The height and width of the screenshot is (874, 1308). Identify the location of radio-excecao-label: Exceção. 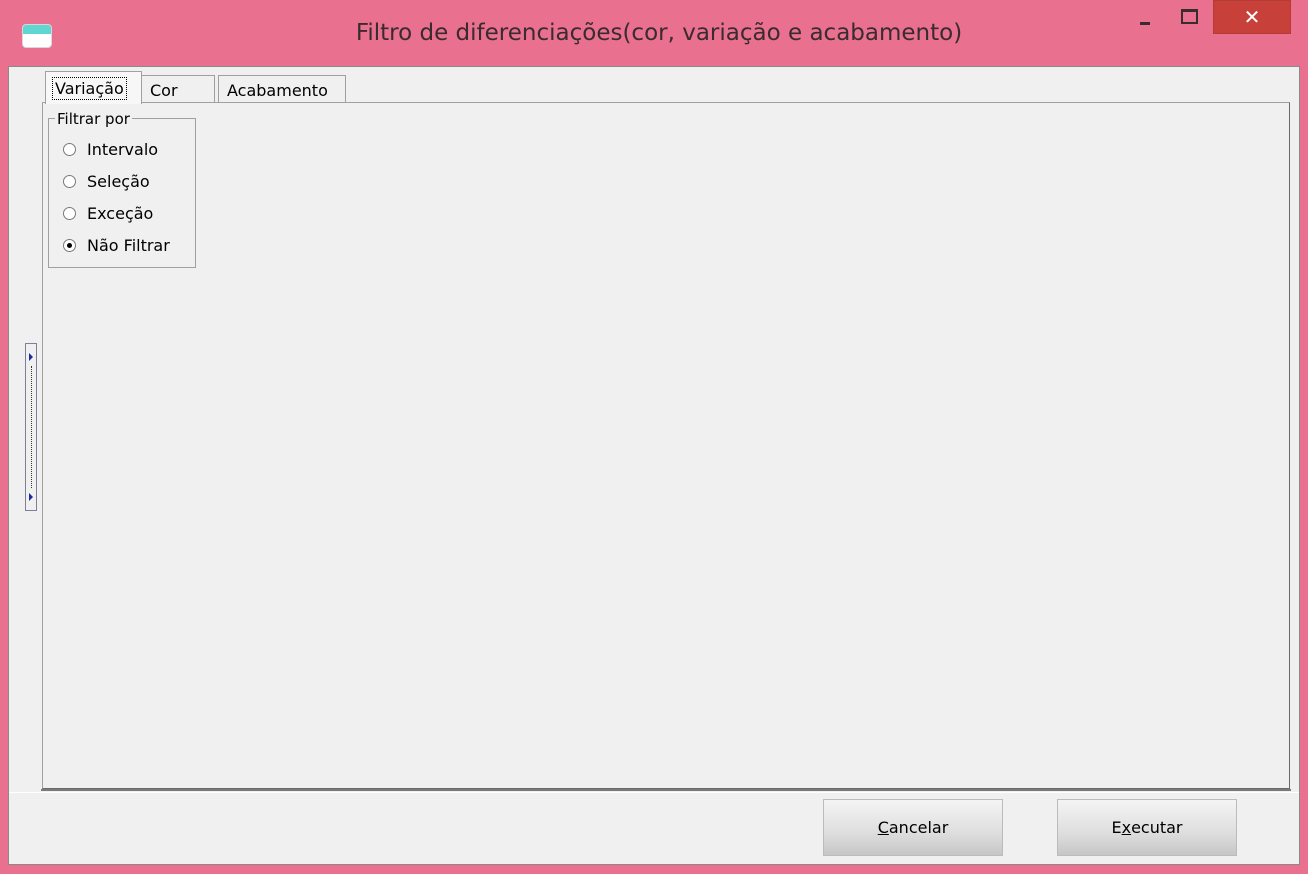
(120, 213).